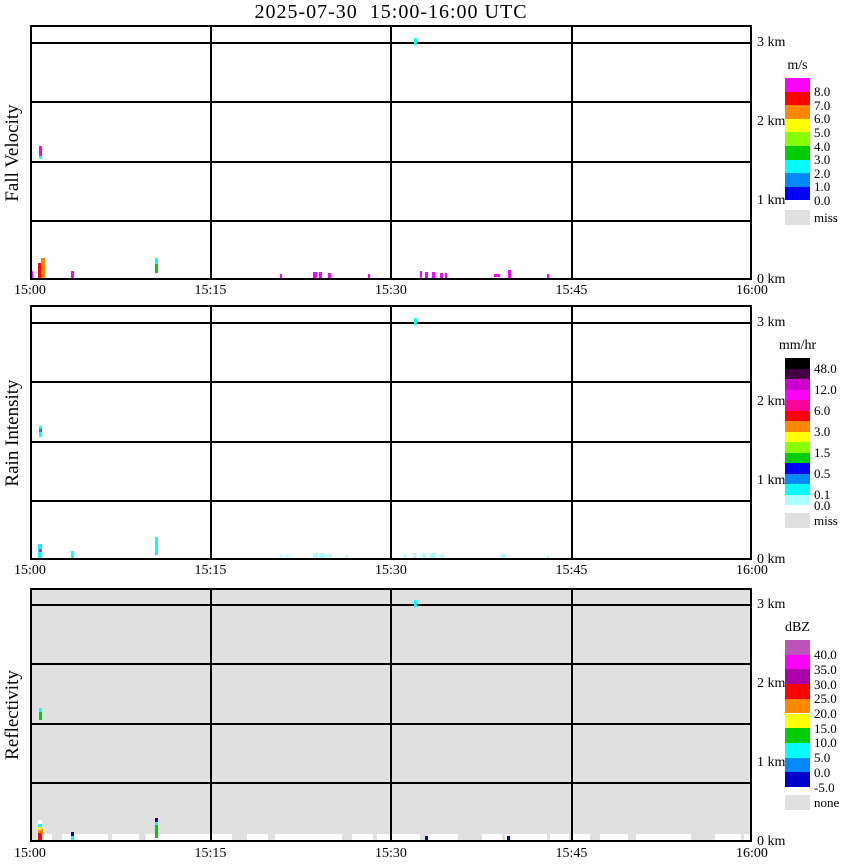 This screenshot has width=850, height=868. Describe the element at coordinates (797, 627) in the screenshot. I see `colorbar-unit-label: dBZ` at that location.